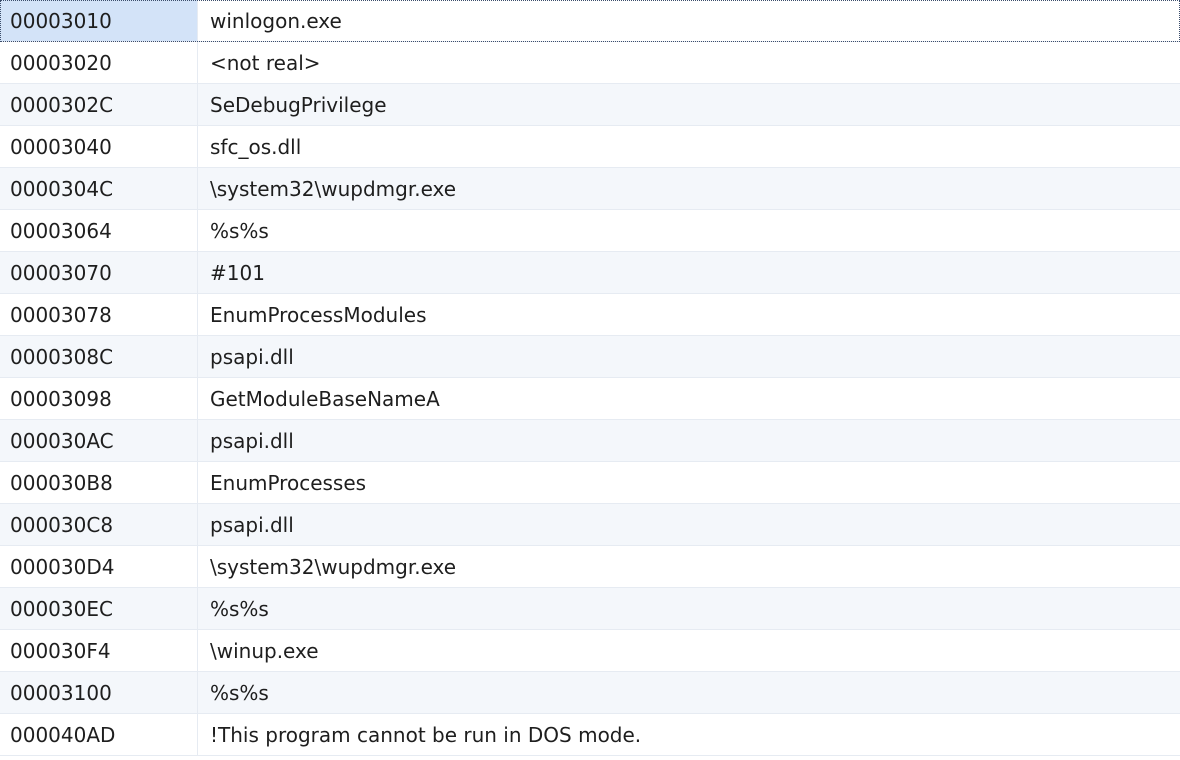 The width and height of the screenshot is (1180, 760). I want to click on list-row-selected: 00003010 winlogon.exe, so click(590, 21).